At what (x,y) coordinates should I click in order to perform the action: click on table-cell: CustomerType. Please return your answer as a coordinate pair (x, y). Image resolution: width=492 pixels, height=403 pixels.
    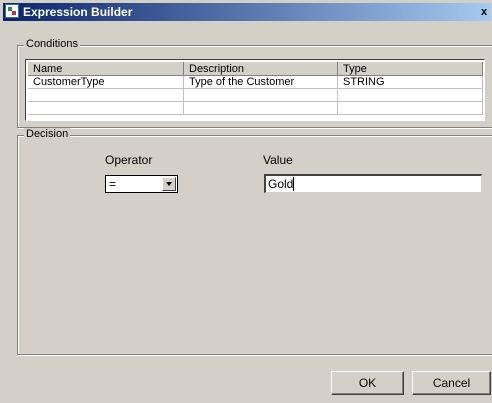
    Looking at the image, I should click on (106, 82).